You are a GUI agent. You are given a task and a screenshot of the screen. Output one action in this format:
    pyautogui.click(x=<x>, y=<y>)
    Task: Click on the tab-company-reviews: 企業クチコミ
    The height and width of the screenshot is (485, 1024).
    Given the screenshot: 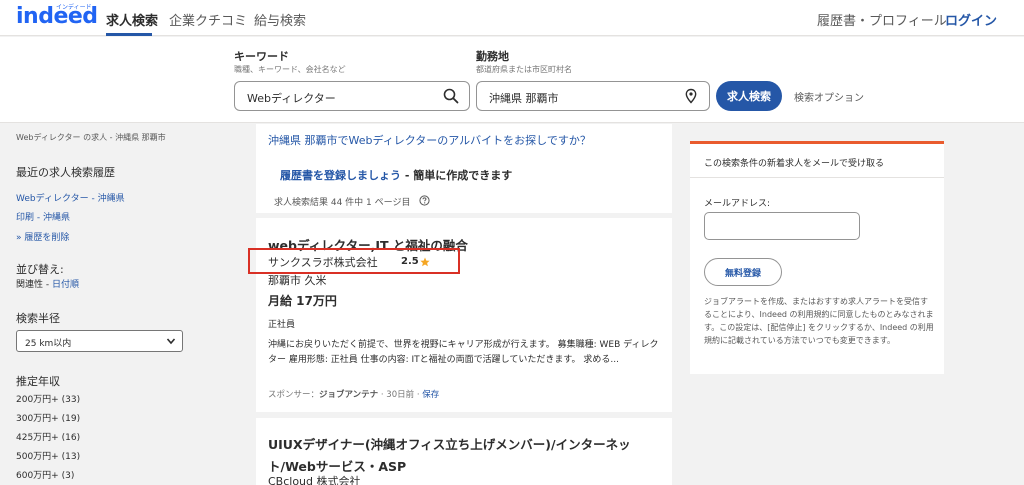 What is the action you would take?
    pyautogui.click(x=208, y=19)
    